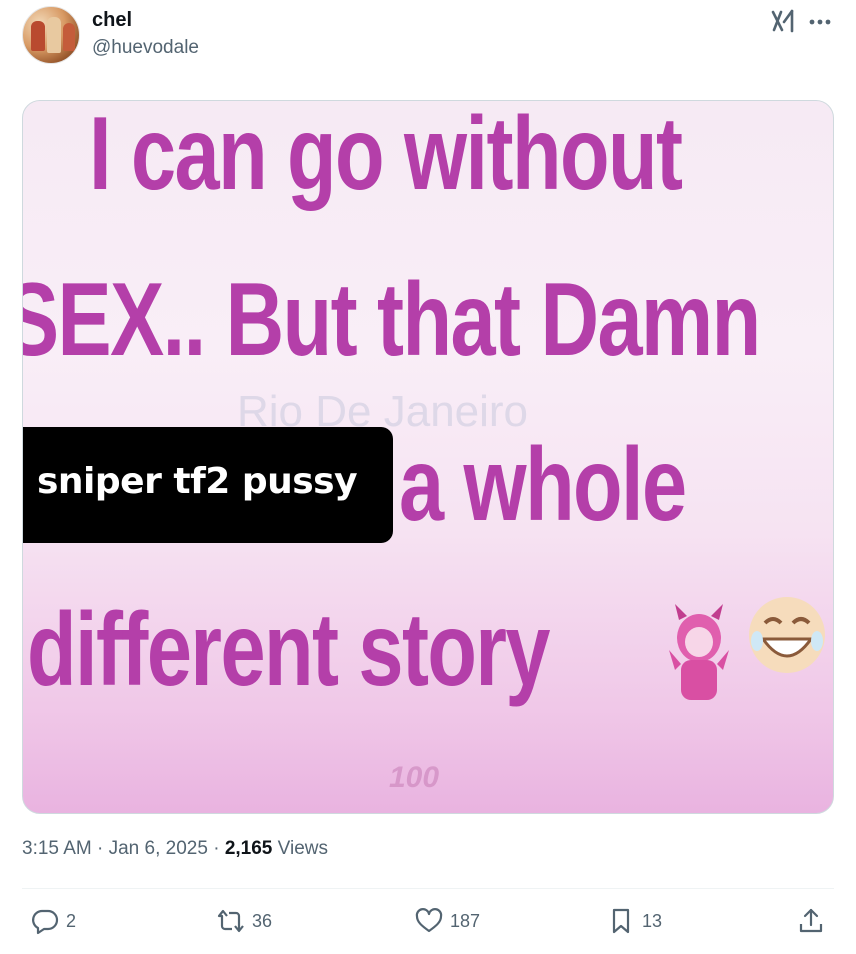 The width and height of the screenshot is (856, 954). I want to click on like-button: 187, so click(447, 921).